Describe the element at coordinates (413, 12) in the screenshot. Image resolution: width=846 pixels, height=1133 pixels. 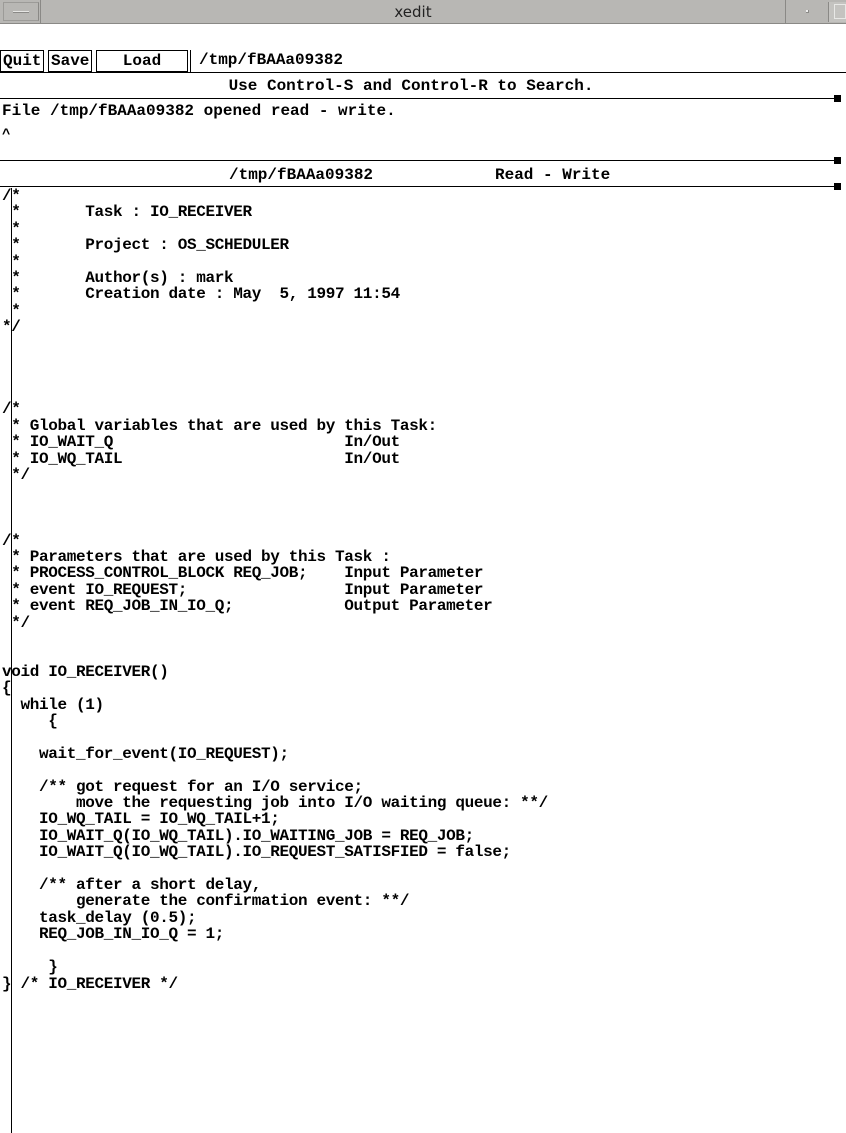
I see `window-title: xedit` at that location.